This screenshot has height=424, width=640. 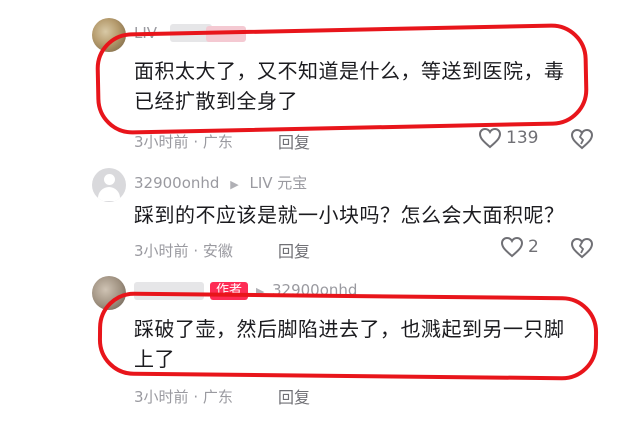 I want to click on comment-text: 踩到的不应该是就一小块吗？怎么会大面积呢？, so click(x=369, y=215).